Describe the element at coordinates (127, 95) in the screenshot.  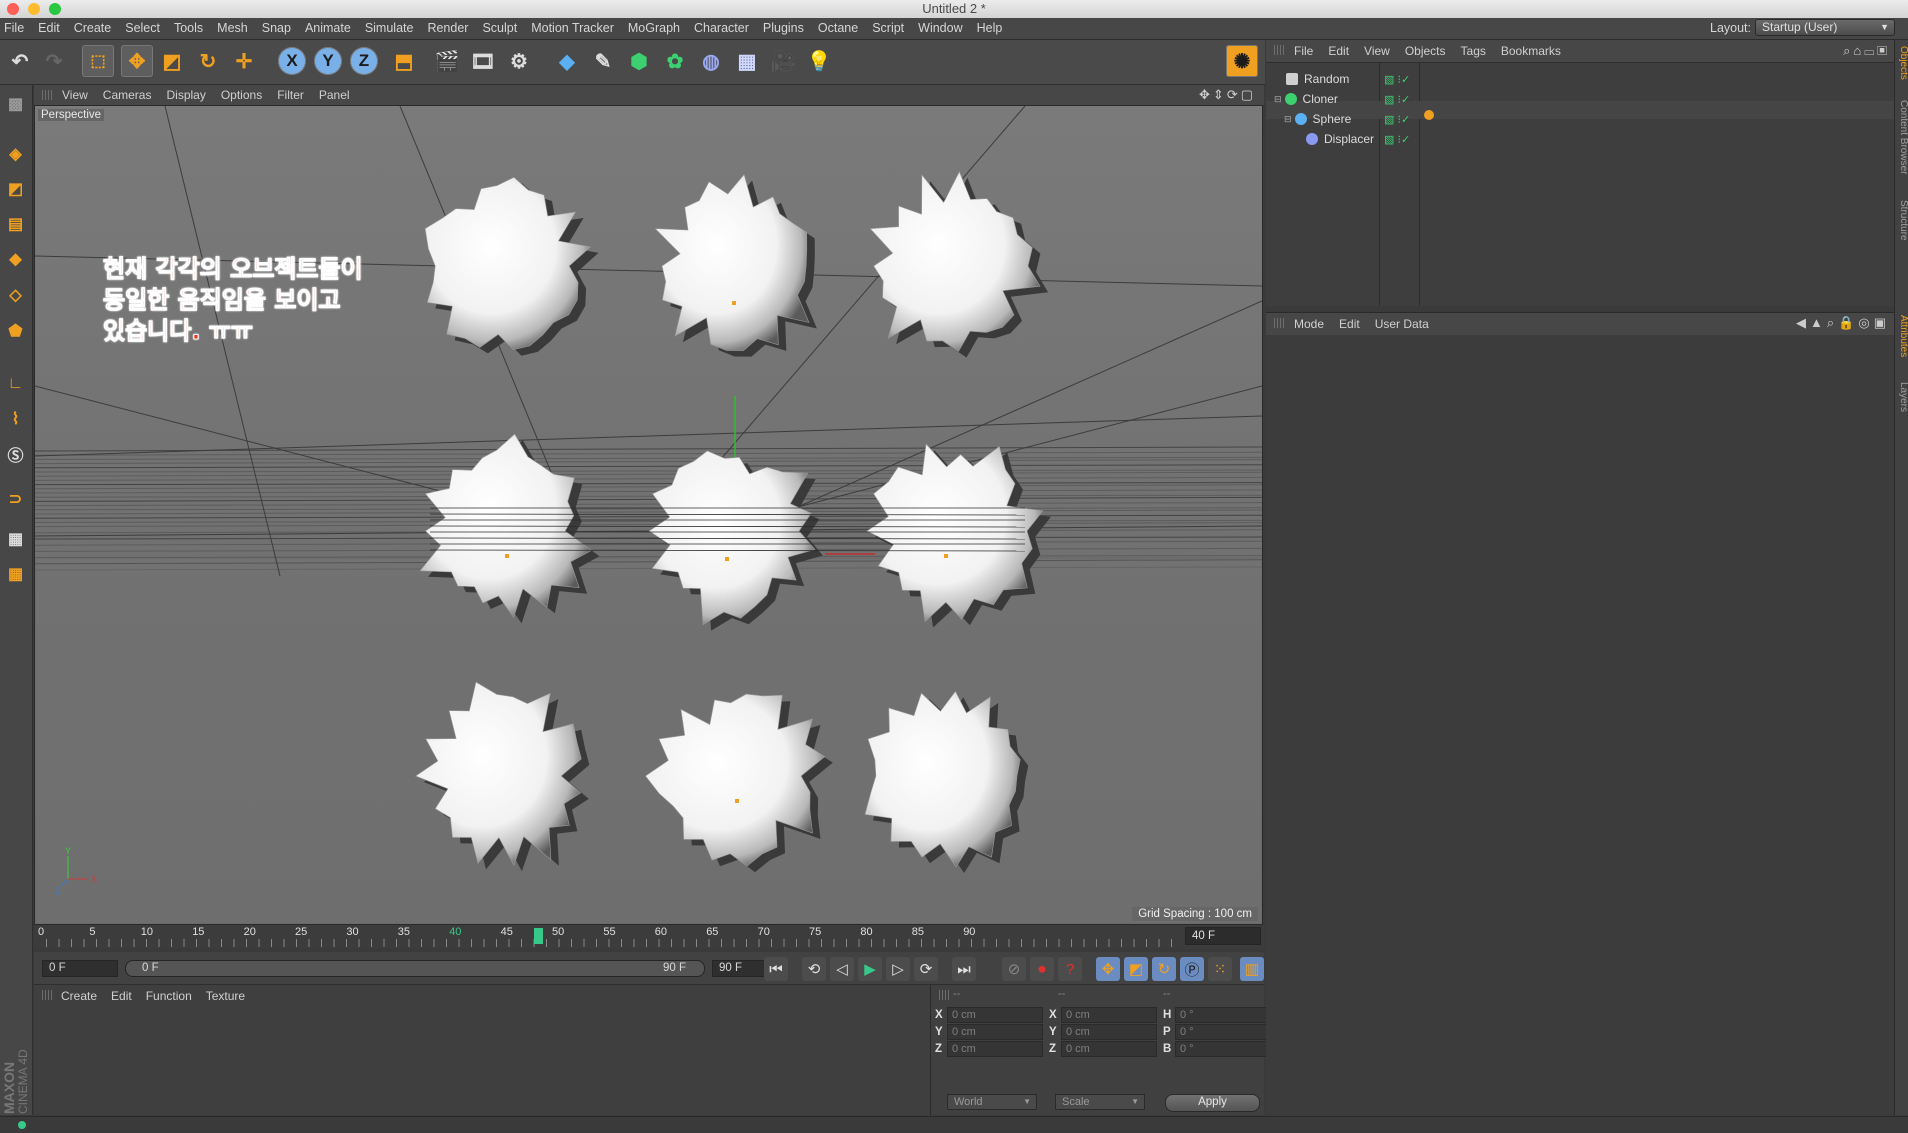
I see `viewport-menu-cameras: Cameras` at that location.